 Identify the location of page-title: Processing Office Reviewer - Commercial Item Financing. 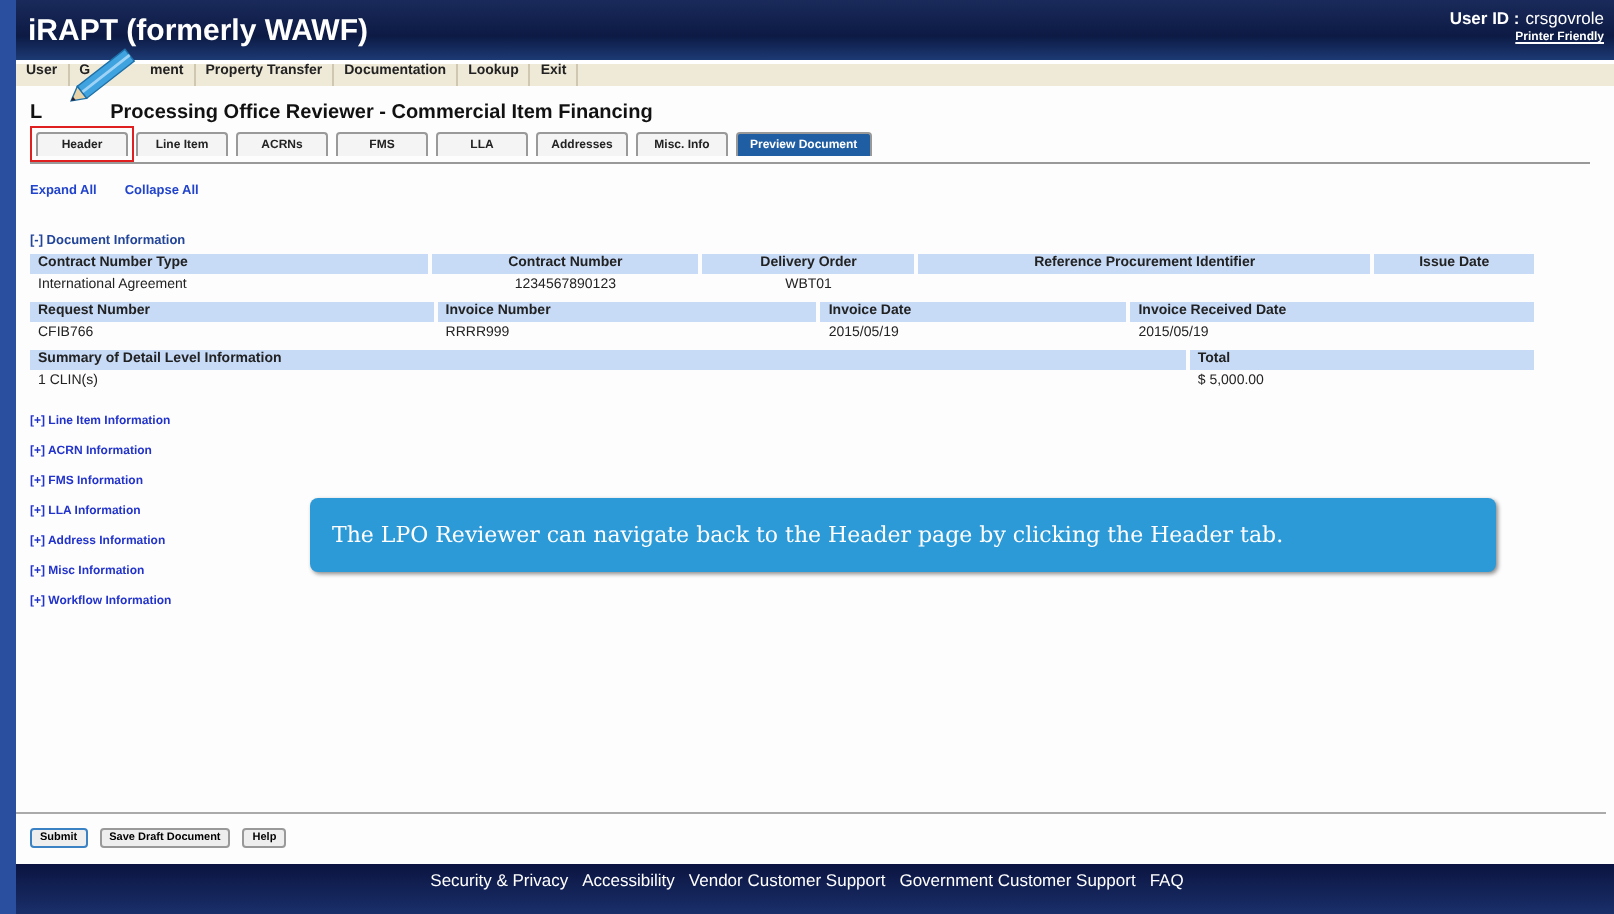
(381, 113).